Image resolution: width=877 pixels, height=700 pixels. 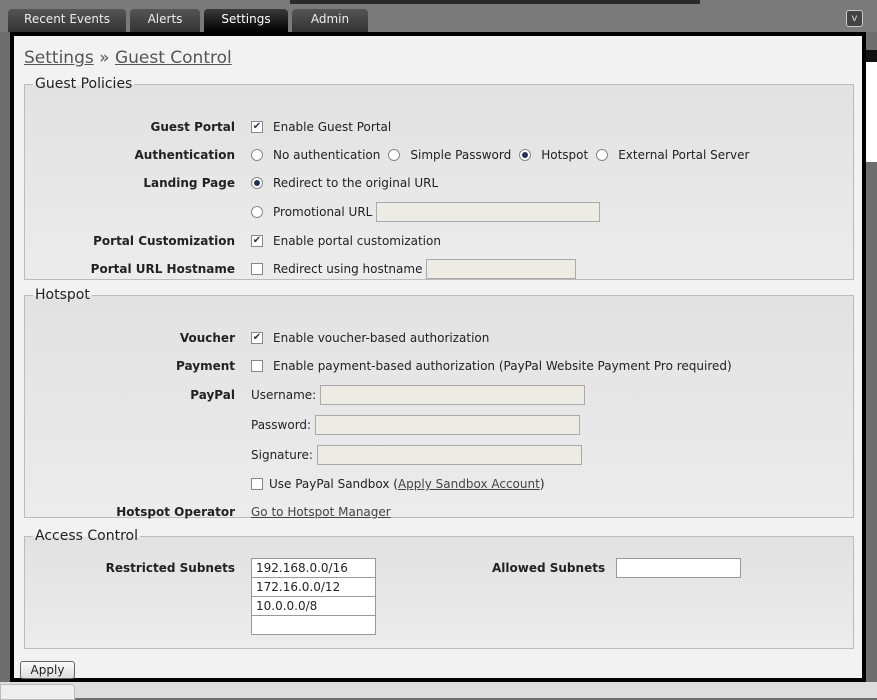 What do you see at coordinates (257, 338) in the screenshot?
I see `voucher-checkbox: ✔` at bounding box center [257, 338].